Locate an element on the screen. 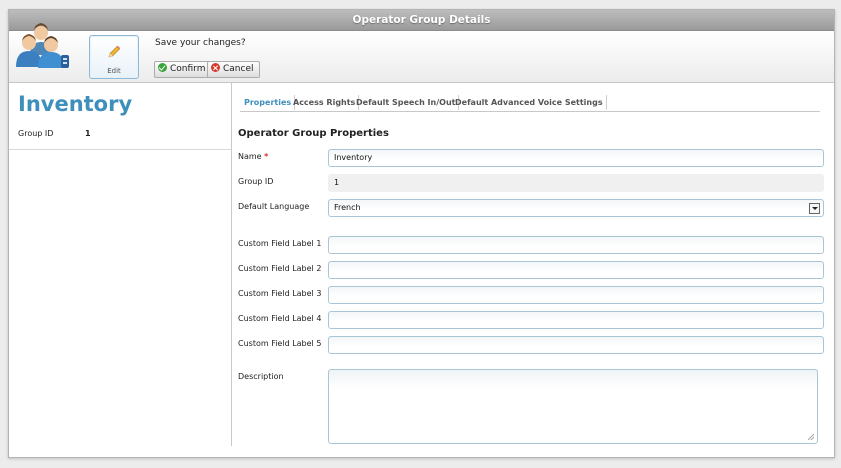 This screenshot has width=841, height=468. default-language-label: Default Language is located at coordinates (274, 206).